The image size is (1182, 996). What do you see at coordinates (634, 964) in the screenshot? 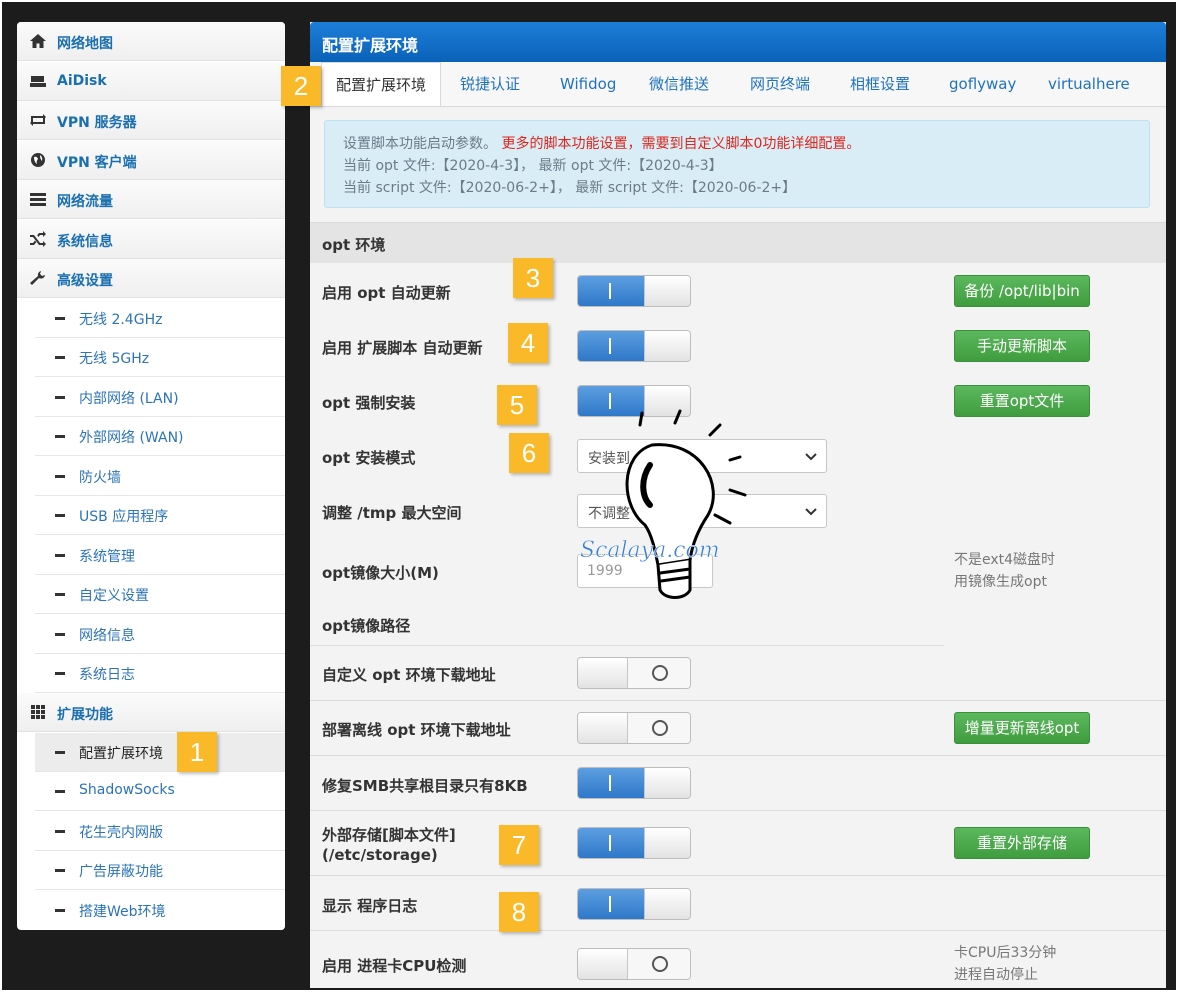
I see `cpu-check-toggle` at bounding box center [634, 964].